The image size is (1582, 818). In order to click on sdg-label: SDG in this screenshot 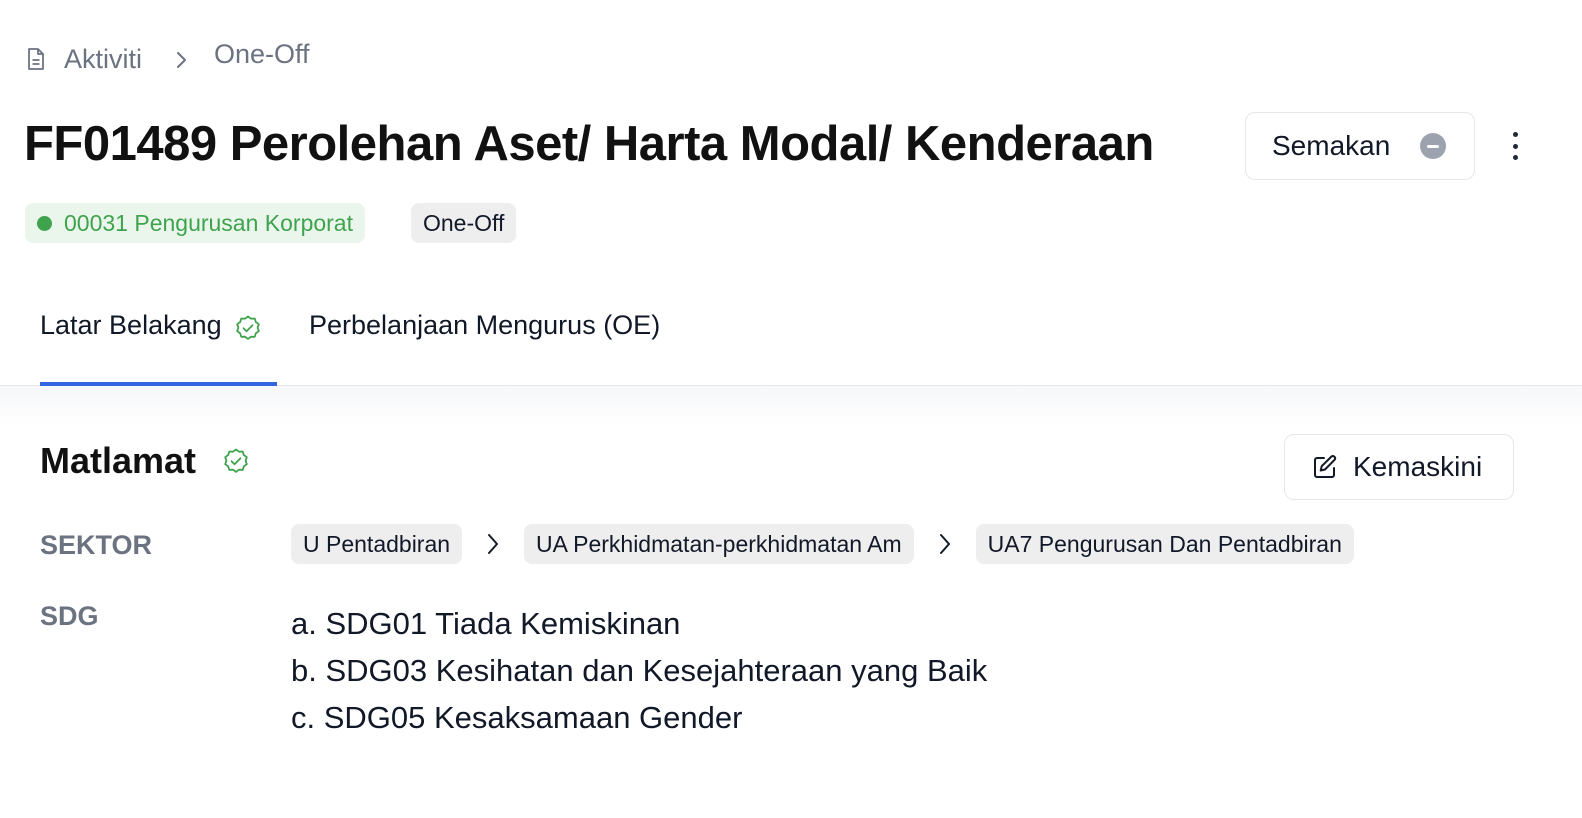, I will do `click(69, 616)`.